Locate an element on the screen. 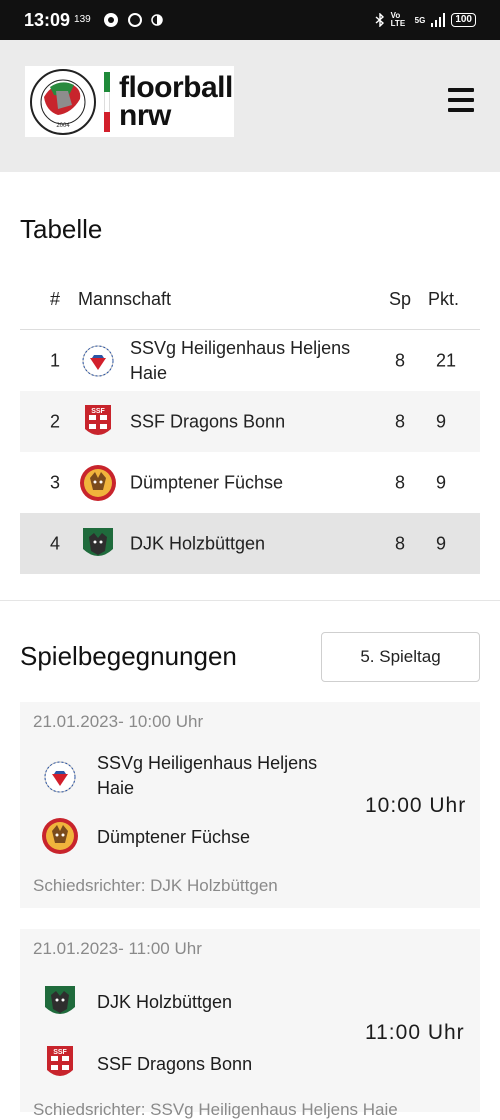  row-rank: 3 is located at coordinates (55, 482).